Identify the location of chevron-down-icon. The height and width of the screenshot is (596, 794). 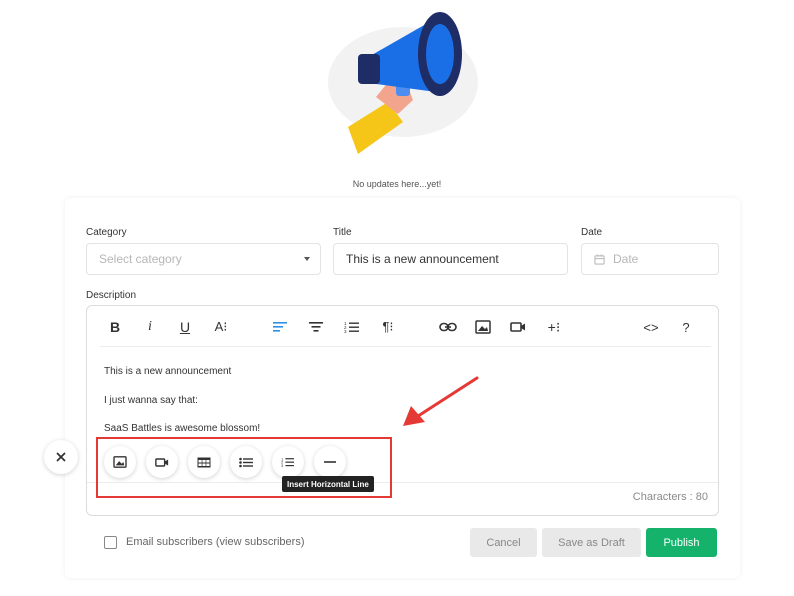
(307, 259).